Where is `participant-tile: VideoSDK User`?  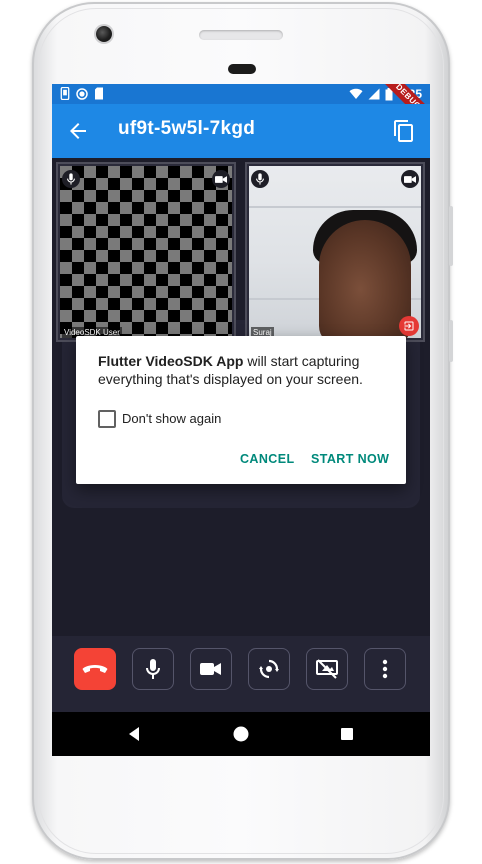 participant-tile: VideoSDK User is located at coordinates (146, 252).